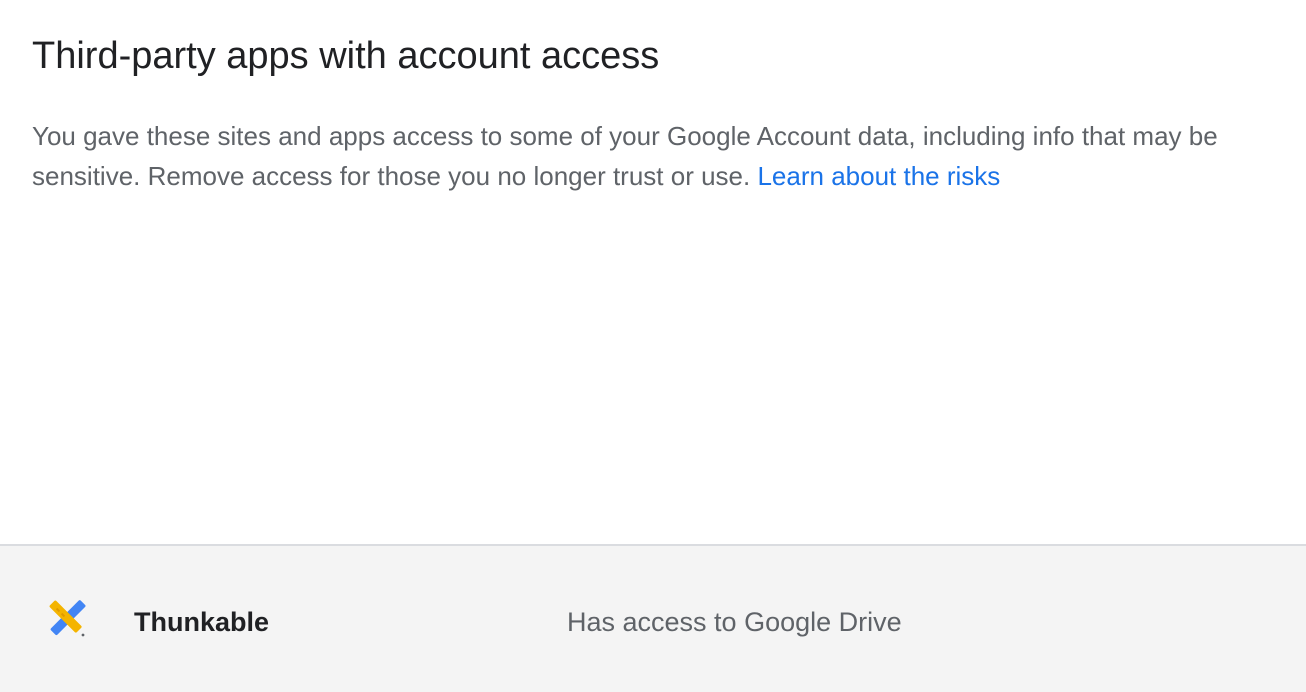 Image resolution: width=1306 pixels, height=692 pixels. I want to click on thunkable-logo-icon, so click(67, 618).